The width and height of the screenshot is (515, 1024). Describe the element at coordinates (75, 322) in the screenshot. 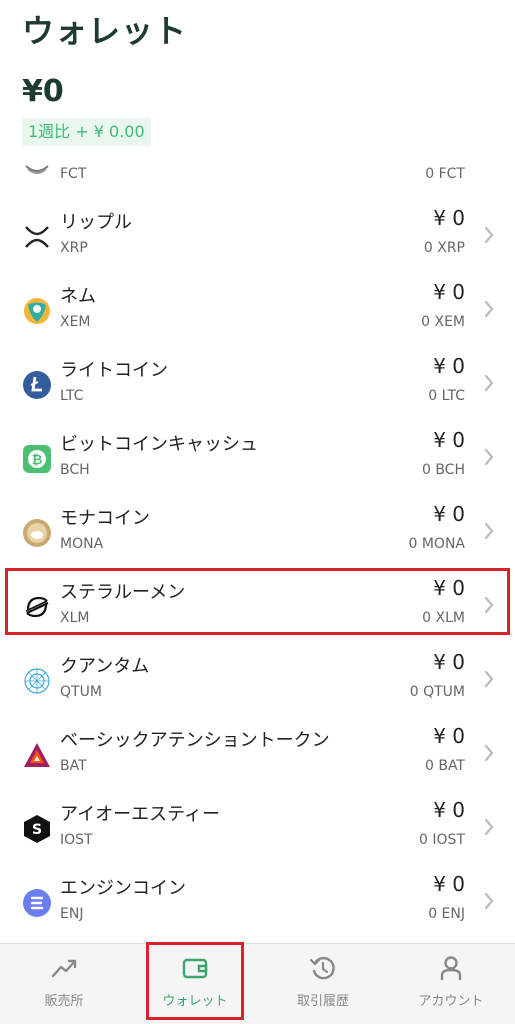

I see `coin-symbol: XEM` at that location.